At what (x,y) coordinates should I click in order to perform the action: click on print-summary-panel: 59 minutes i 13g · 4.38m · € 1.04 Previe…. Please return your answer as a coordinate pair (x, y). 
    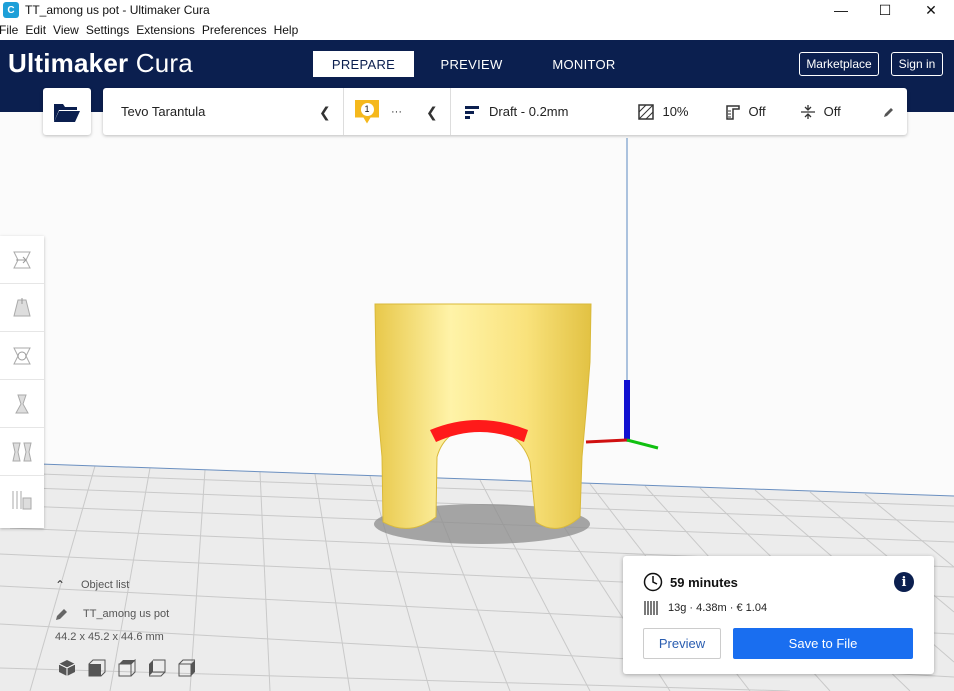
    Looking at the image, I should click on (778, 615).